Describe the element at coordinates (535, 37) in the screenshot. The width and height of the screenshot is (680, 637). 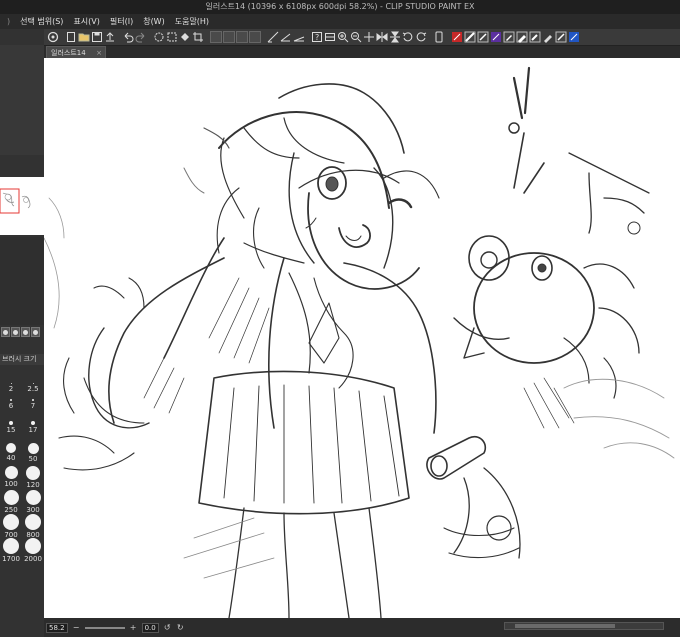
I see `marker-icon` at that location.